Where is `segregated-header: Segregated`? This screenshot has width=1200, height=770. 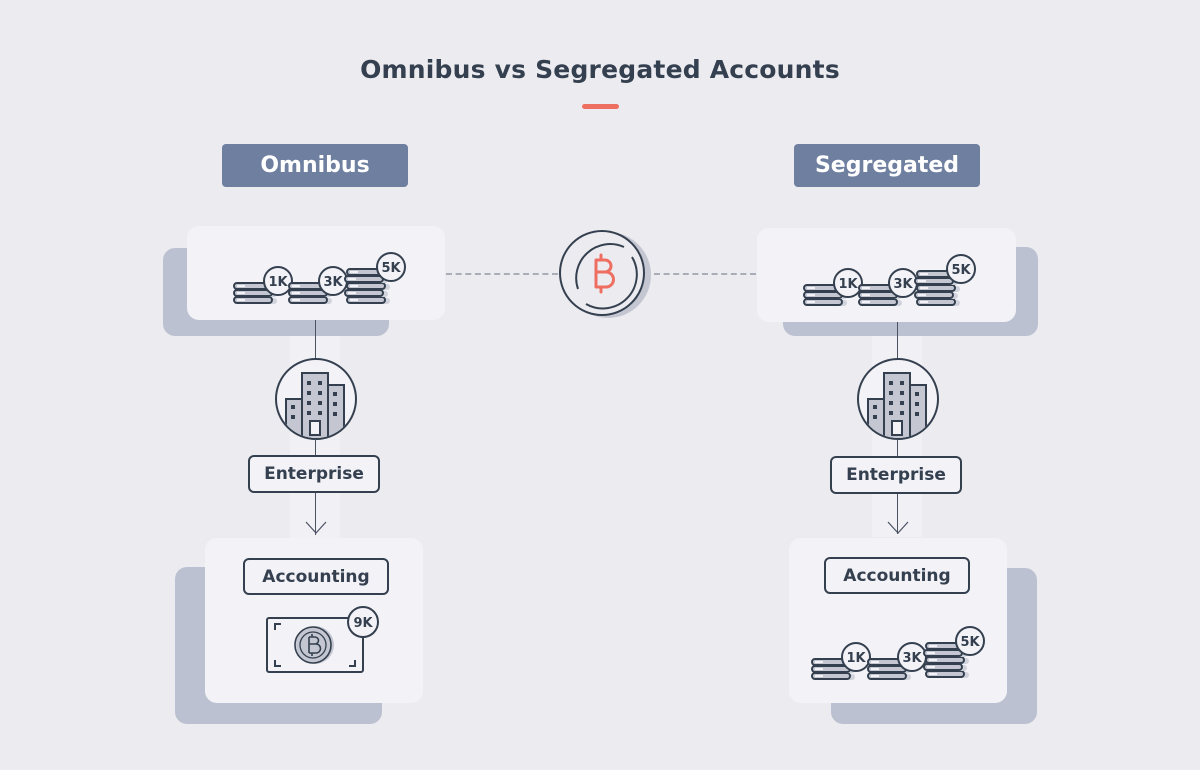
segregated-header: Segregated is located at coordinates (887, 165).